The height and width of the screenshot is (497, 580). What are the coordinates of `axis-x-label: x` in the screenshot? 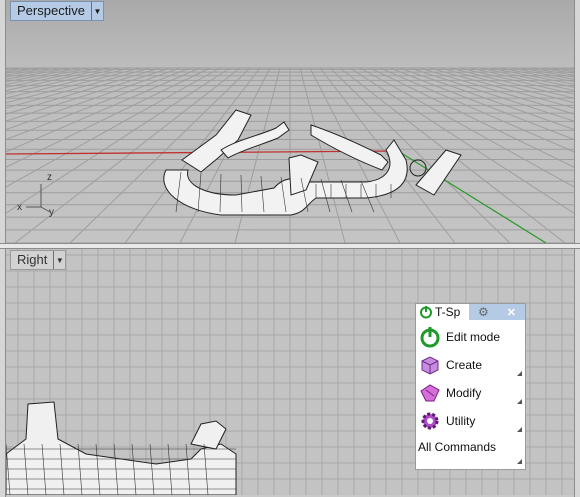 It's located at (19, 207).